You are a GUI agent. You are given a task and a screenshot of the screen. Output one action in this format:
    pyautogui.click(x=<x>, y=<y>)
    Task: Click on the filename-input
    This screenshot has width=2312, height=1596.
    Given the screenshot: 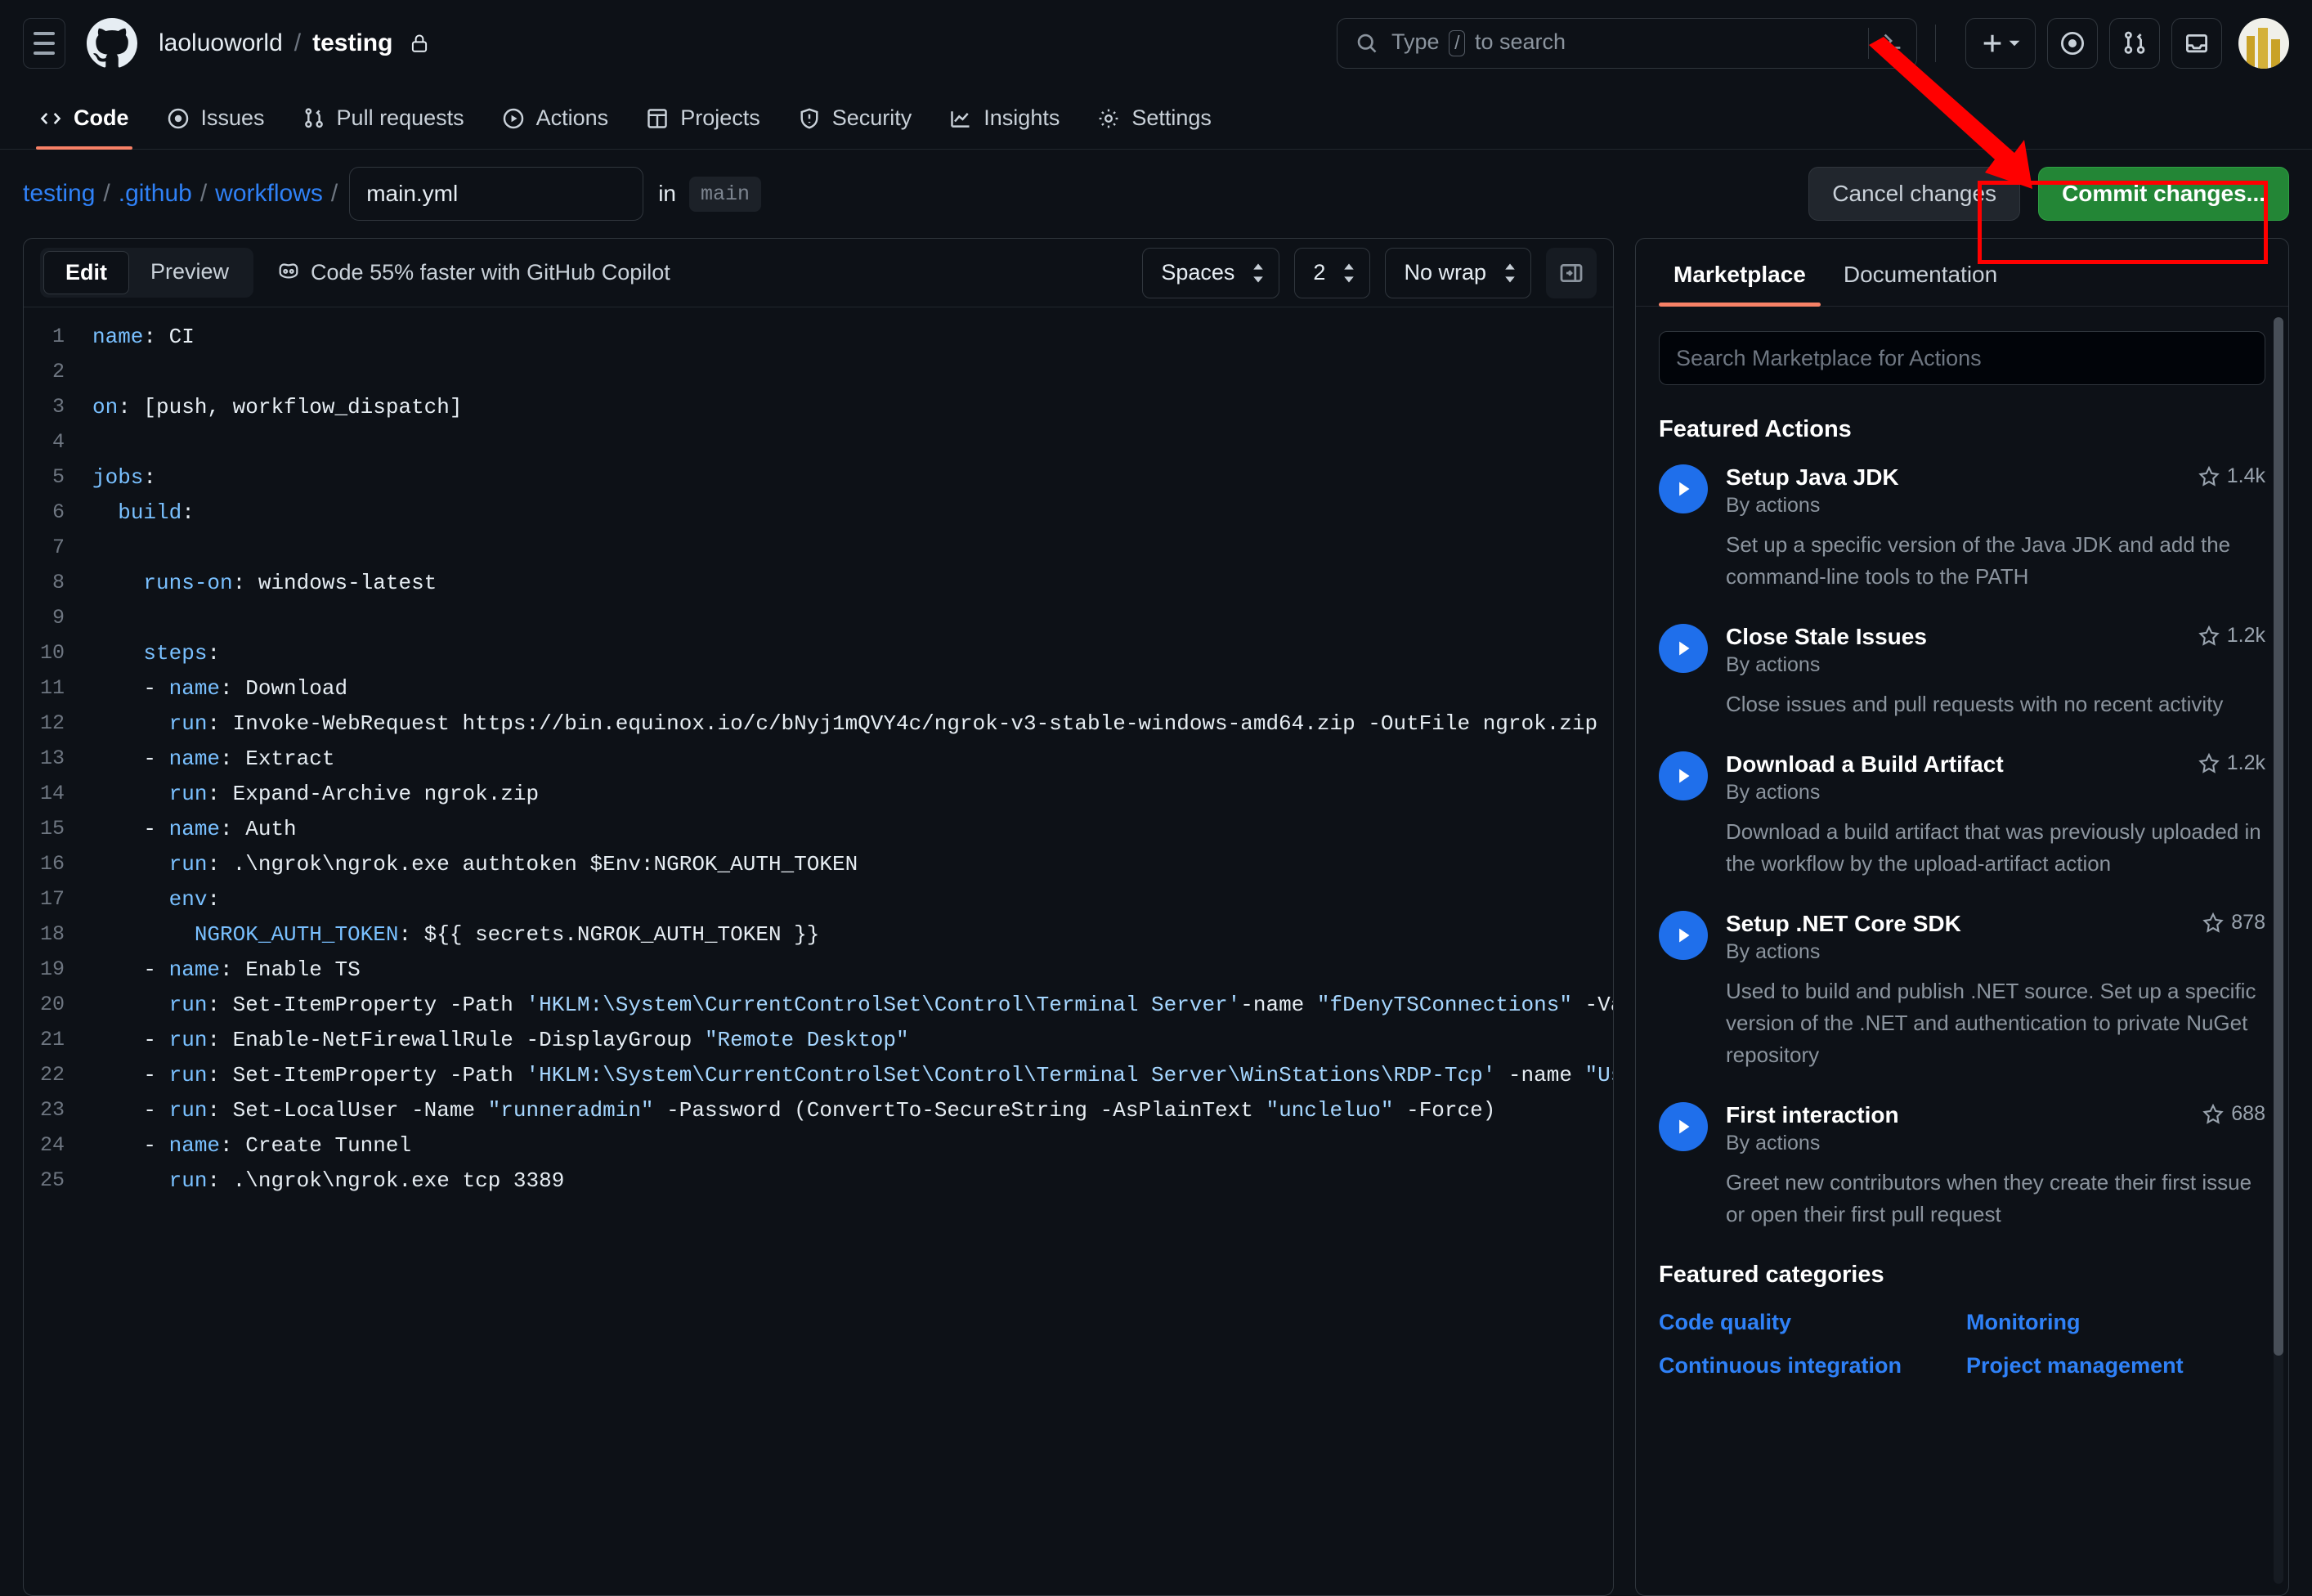 What is the action you would take?
    pyautogui.click(x=496, y=194)
    